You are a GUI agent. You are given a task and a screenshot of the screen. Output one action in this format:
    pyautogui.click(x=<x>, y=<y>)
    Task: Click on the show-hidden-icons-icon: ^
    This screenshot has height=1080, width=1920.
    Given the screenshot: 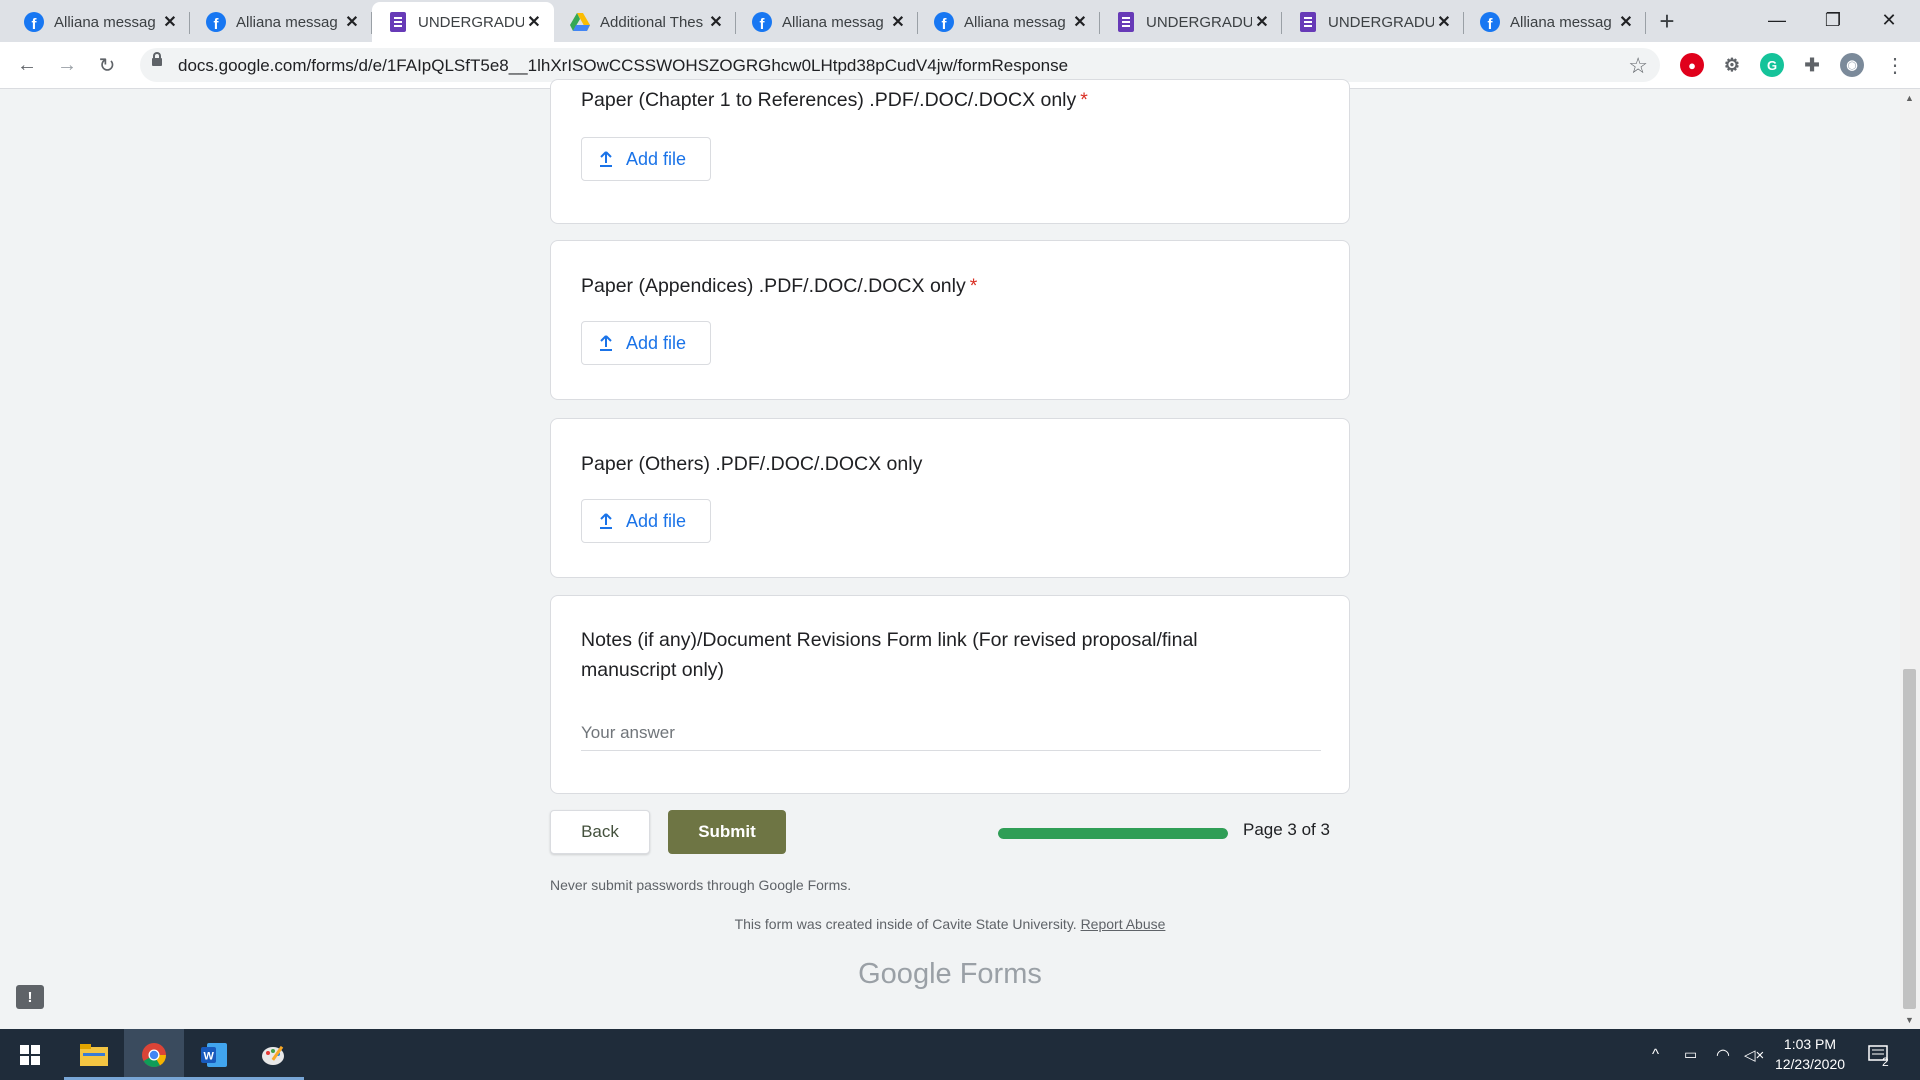 What is the action you would take?
    pyautogui.click(x=1655, y=1054)
    